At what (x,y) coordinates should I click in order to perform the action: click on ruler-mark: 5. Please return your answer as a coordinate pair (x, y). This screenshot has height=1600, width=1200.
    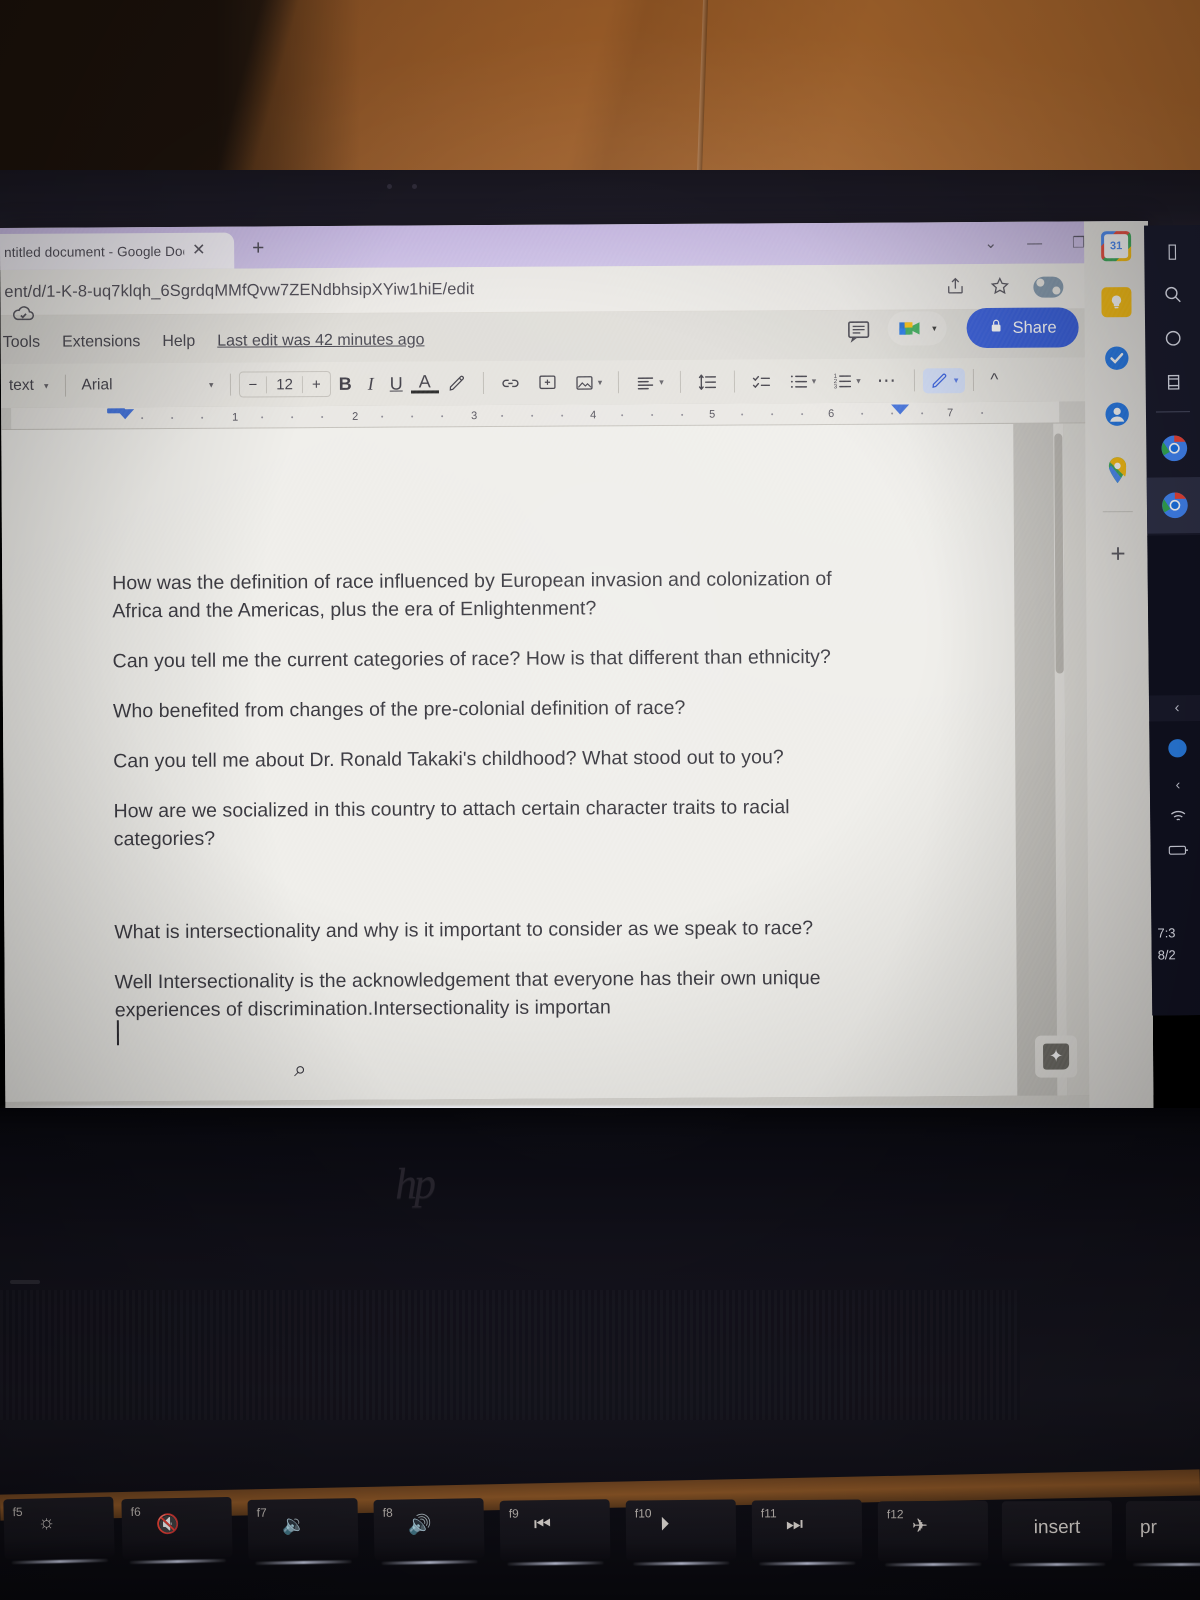
    Looking at the image, I should click on (712, 414).